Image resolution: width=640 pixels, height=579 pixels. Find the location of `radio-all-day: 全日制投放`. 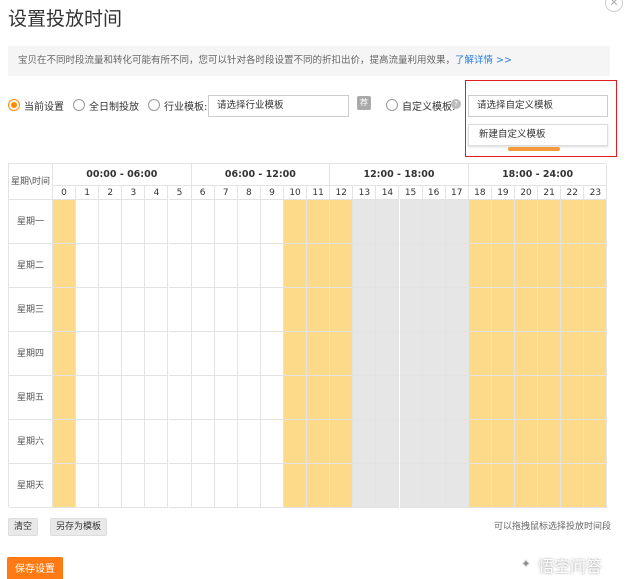

radio-all-day: 全日制投放 is located at coordinates (106, 105).